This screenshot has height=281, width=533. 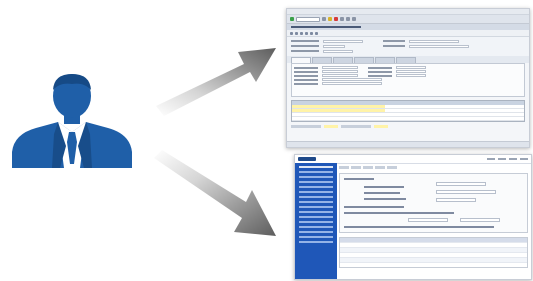 I want to click on portal-form, so click(x=433, y=203).